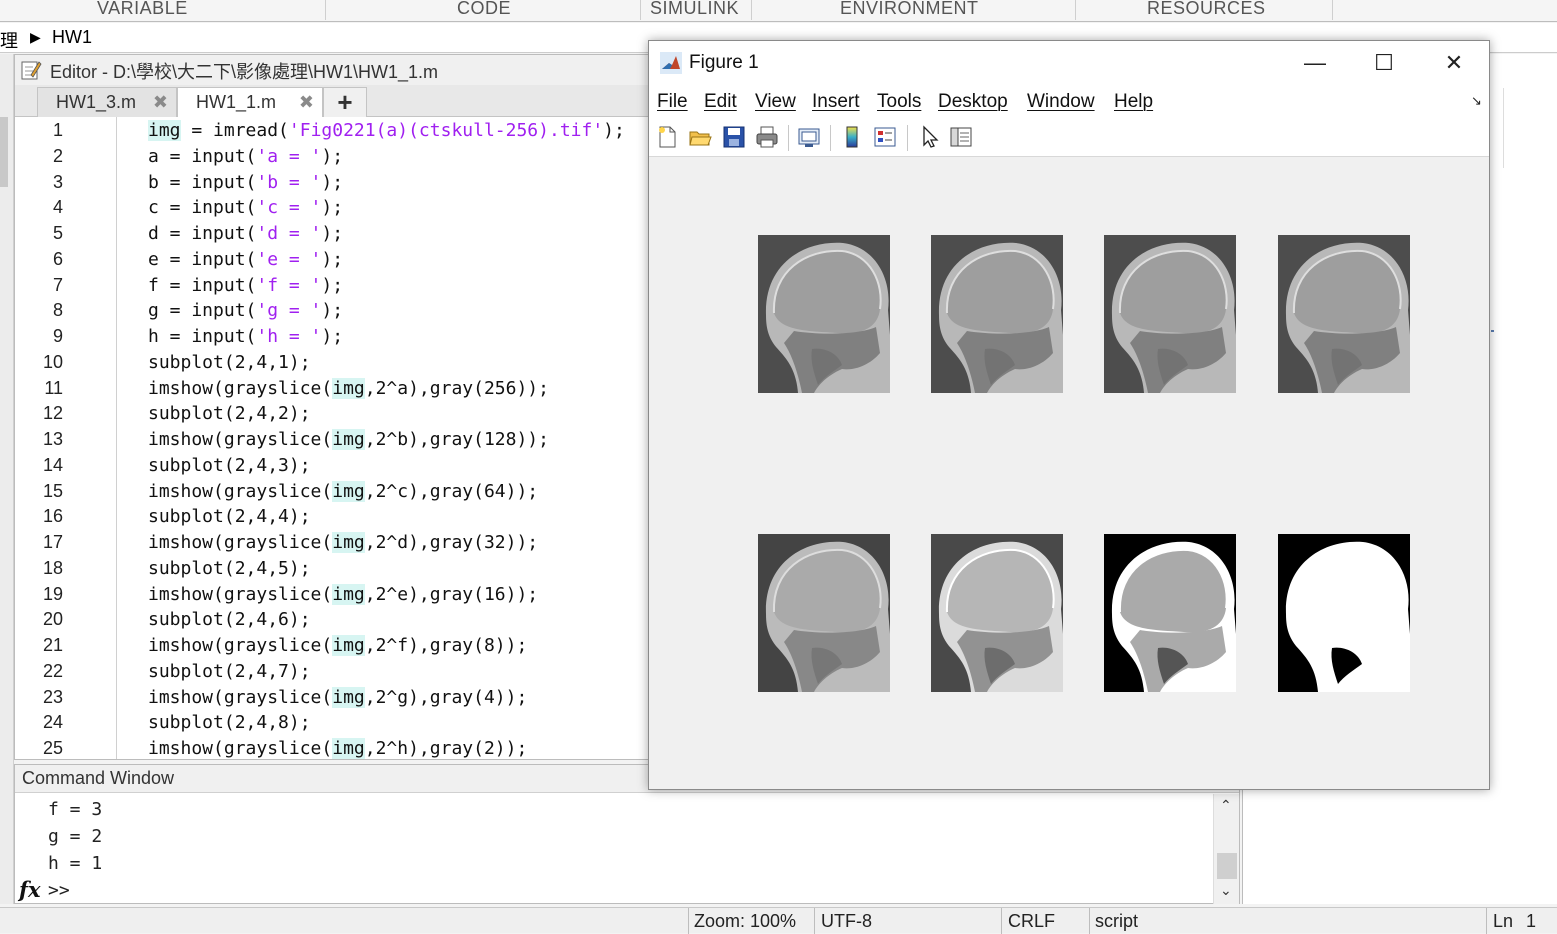 The width and height of the screenshot is (1557, 934). What do you see at coordinates (337, 645) in the screenshot?
I see `code-line: imshow(grayslice(img,2^f),gray(8));` at bounding box center [337, 645].